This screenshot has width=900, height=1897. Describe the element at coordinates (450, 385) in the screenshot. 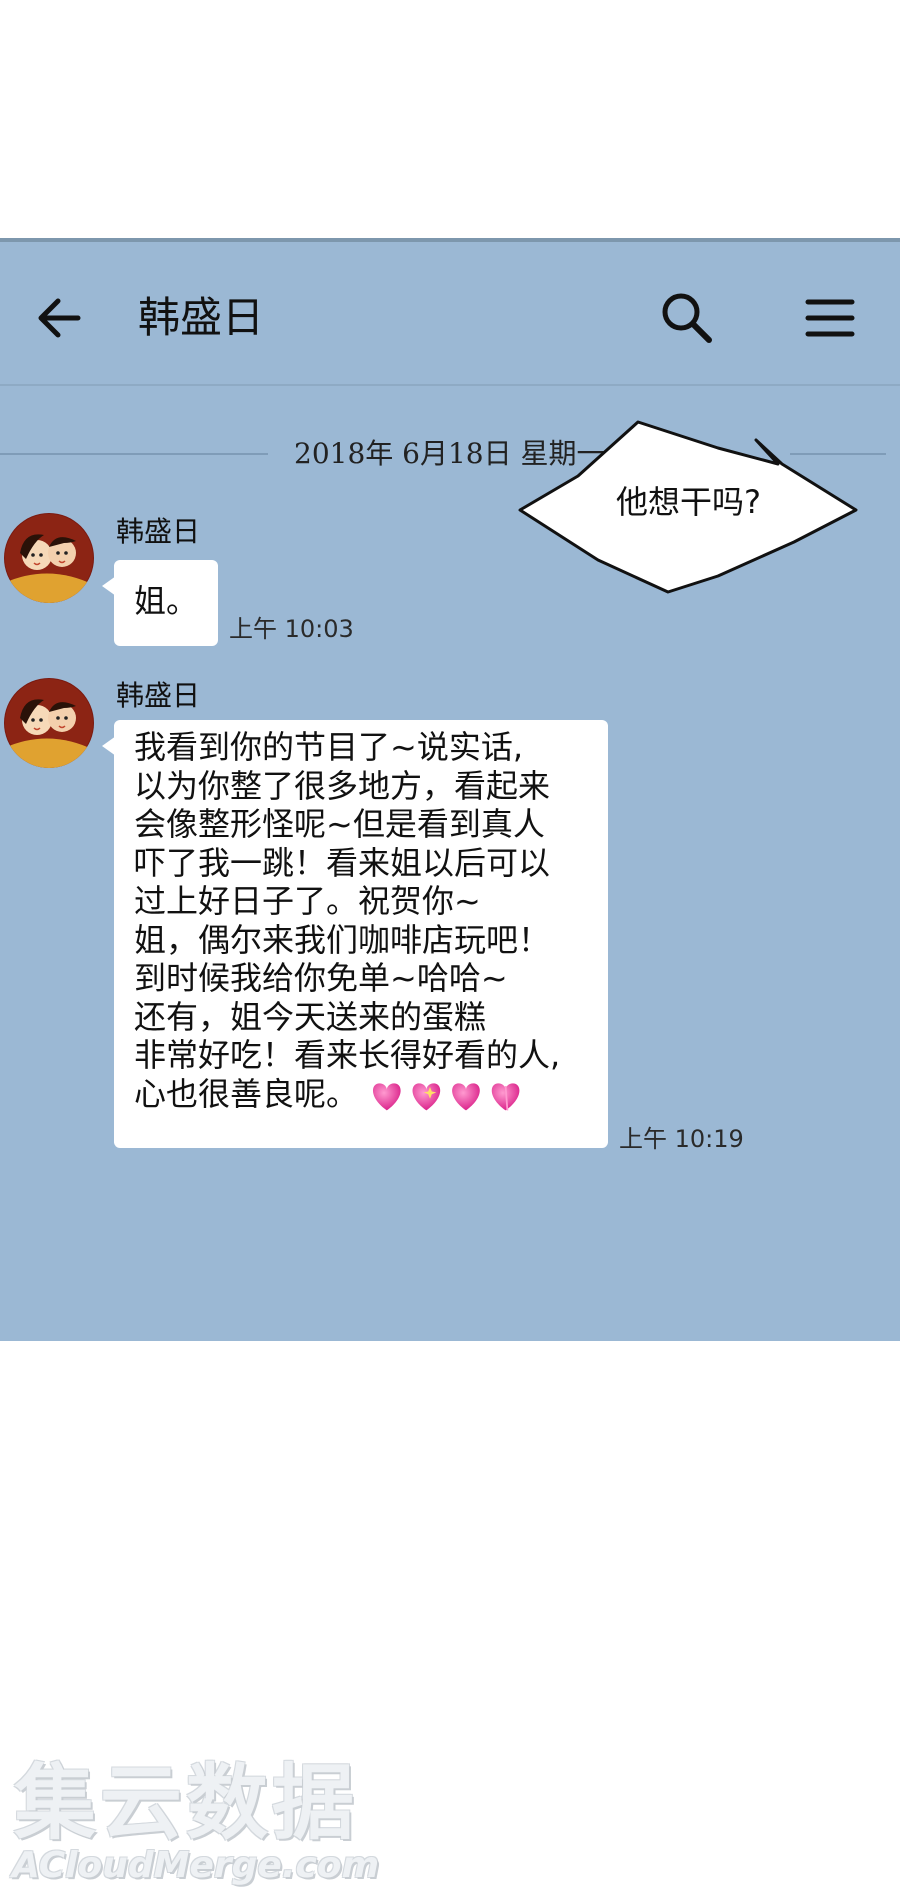

I see `header-divider` at that location.